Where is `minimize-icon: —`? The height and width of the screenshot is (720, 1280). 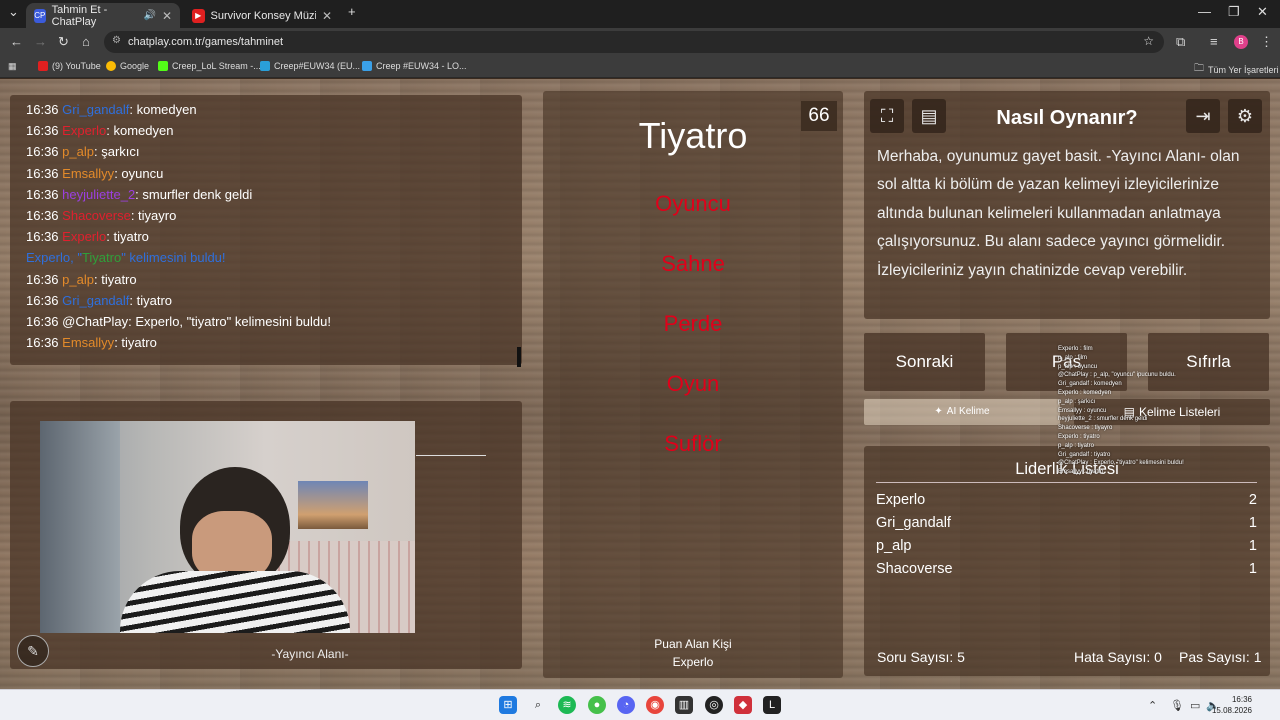
minimize-icon: — is located at coordinates (1204, 11).